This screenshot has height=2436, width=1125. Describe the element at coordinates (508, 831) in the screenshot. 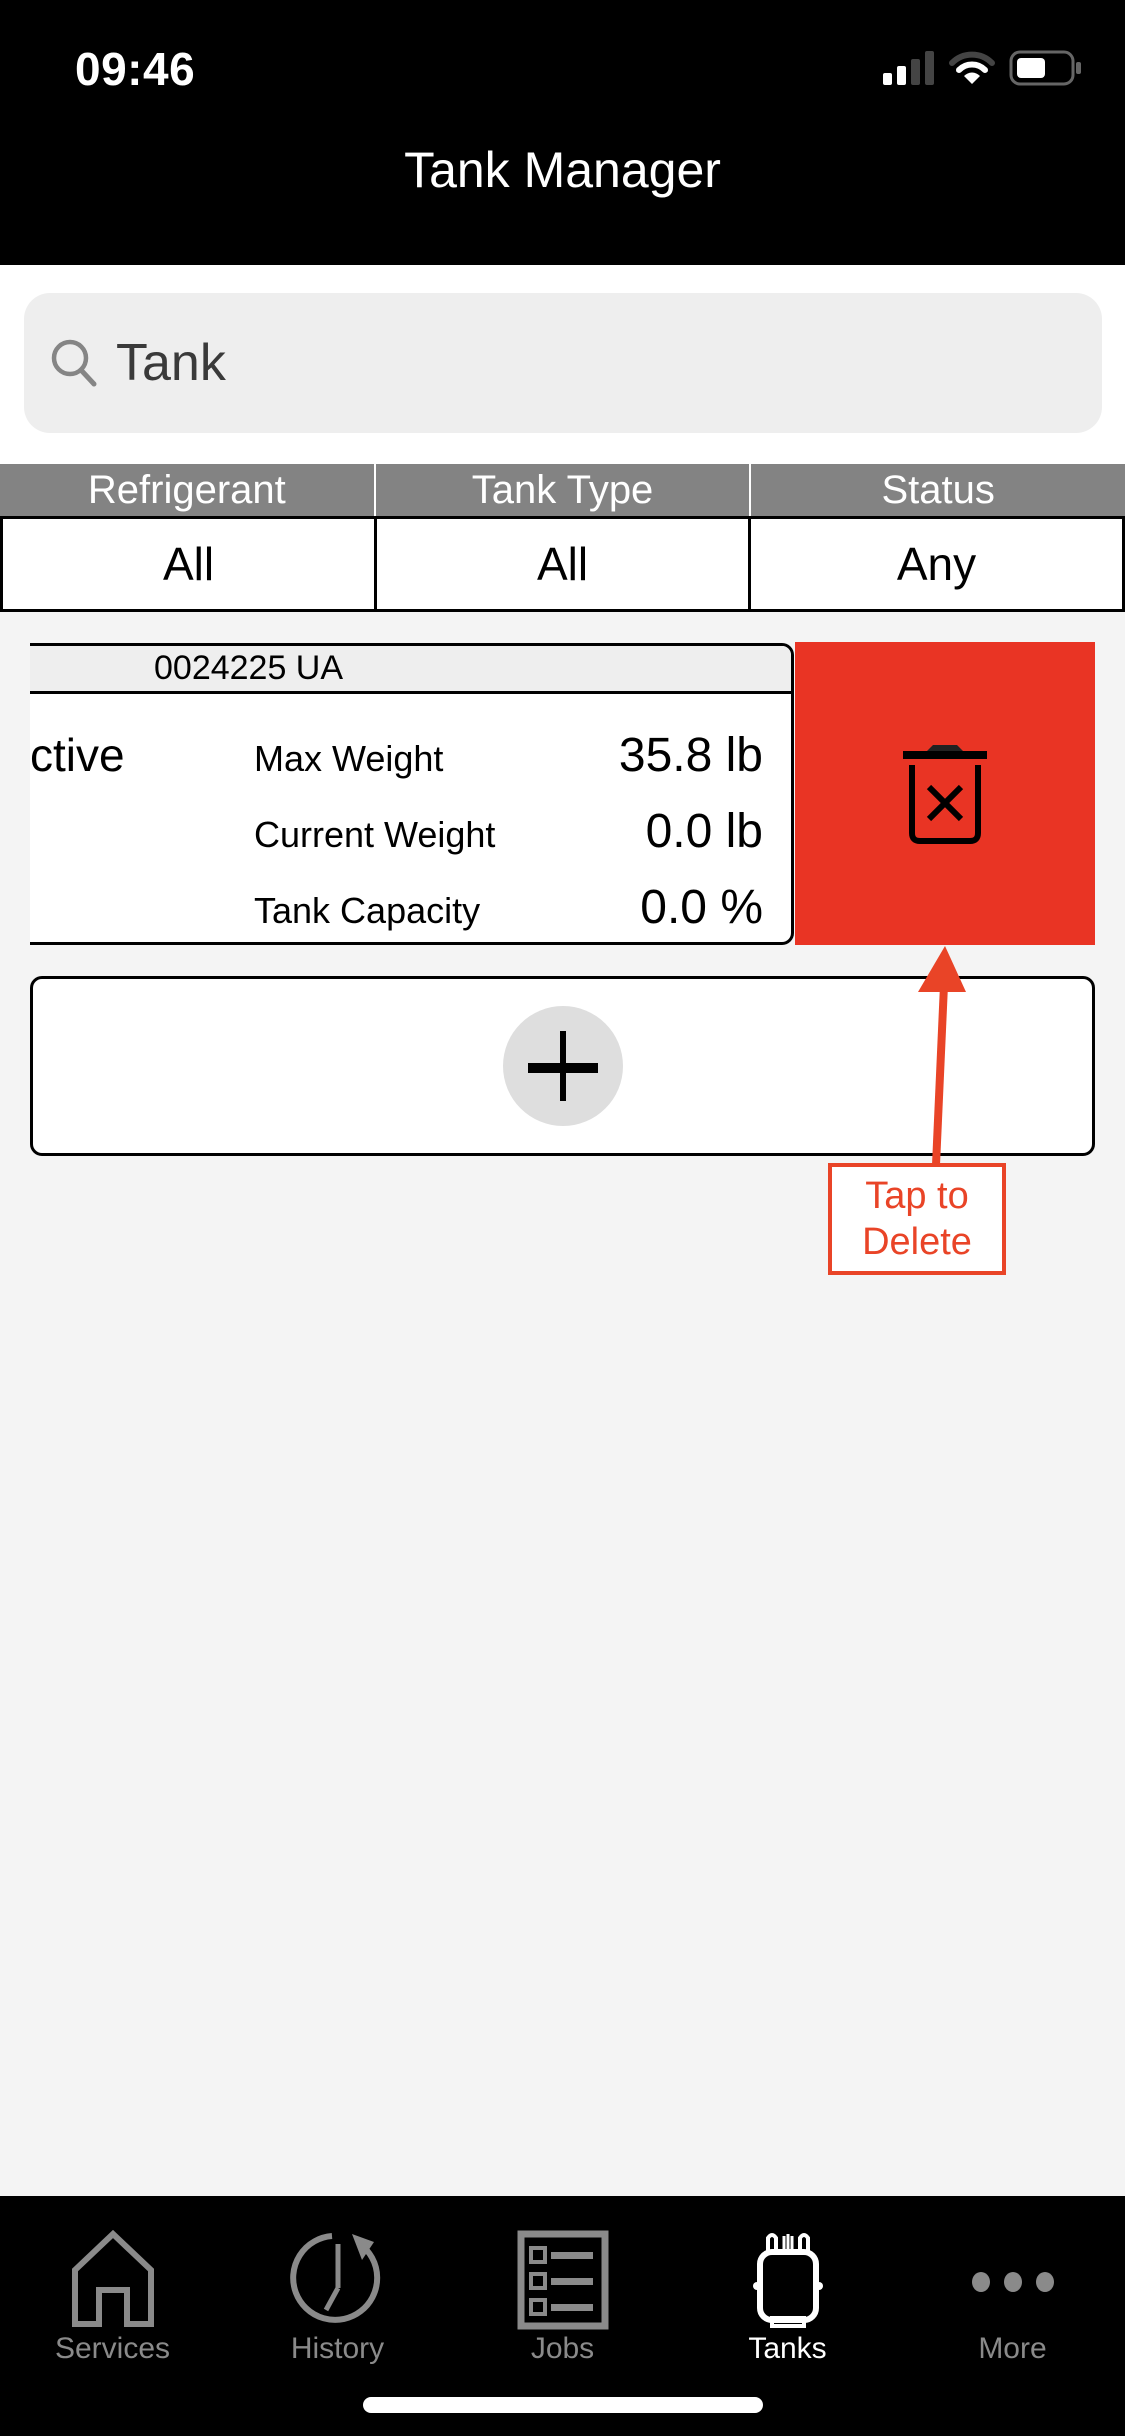

I see `tank-row-current-weight: Current Weight 0.0 lb` at that location.